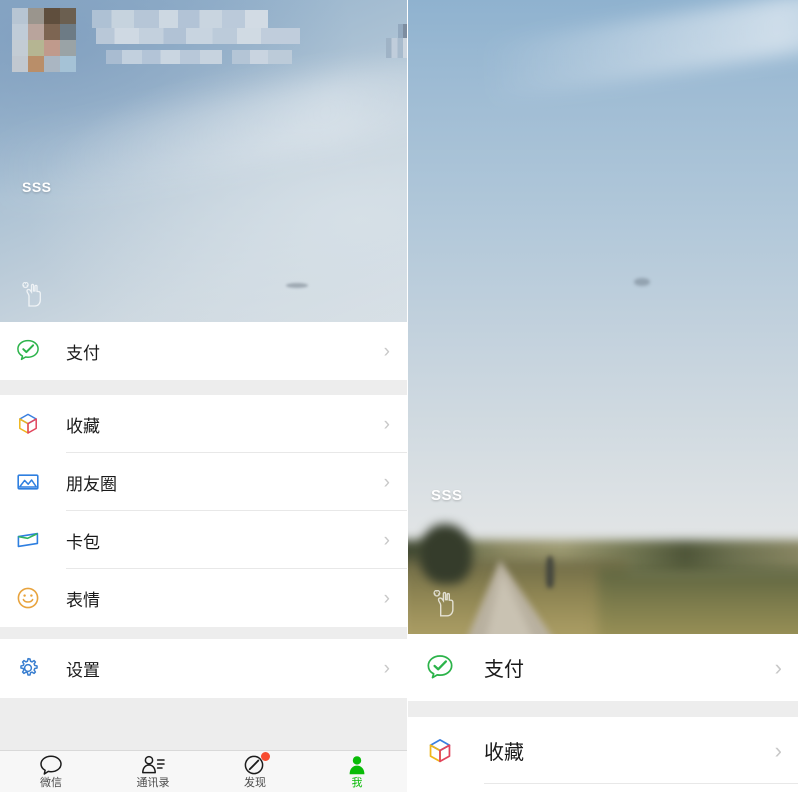 The width and height of the screenshot is (798, 792). What do you see at coordinates (640, 51) in the screenshot?
I see `contrail-streak` at bounding box center [640, 51].